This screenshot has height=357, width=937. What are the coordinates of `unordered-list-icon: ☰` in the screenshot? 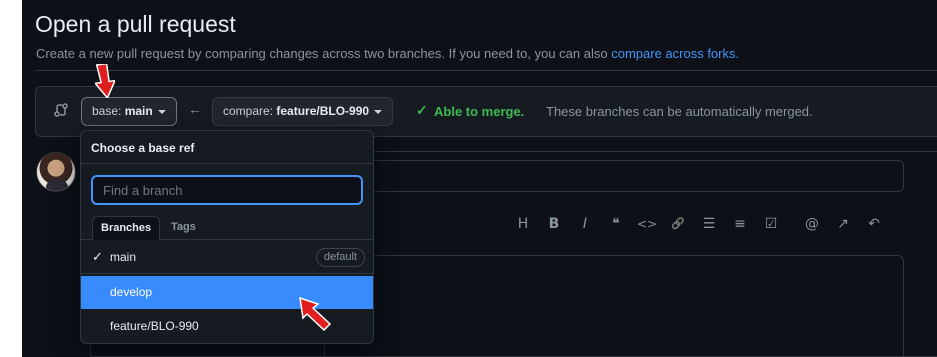 It's located at (709, 224).